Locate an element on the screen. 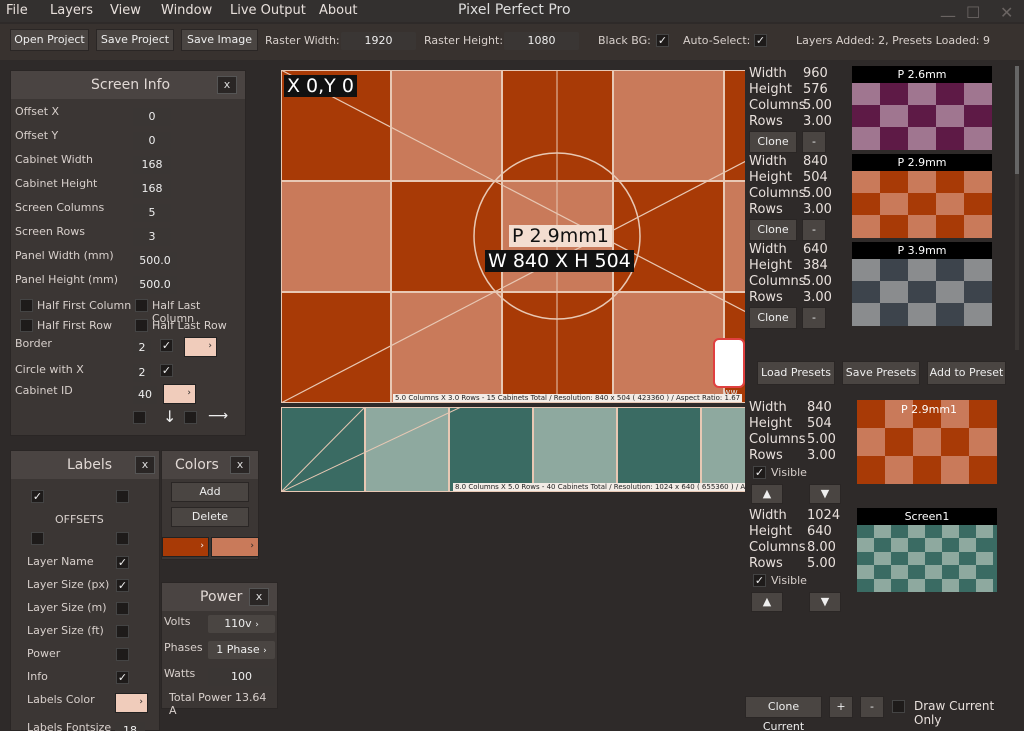 The width and height of the screenshot is (1024, 731). circle-input: 2 is located at coordinates (142, 373).